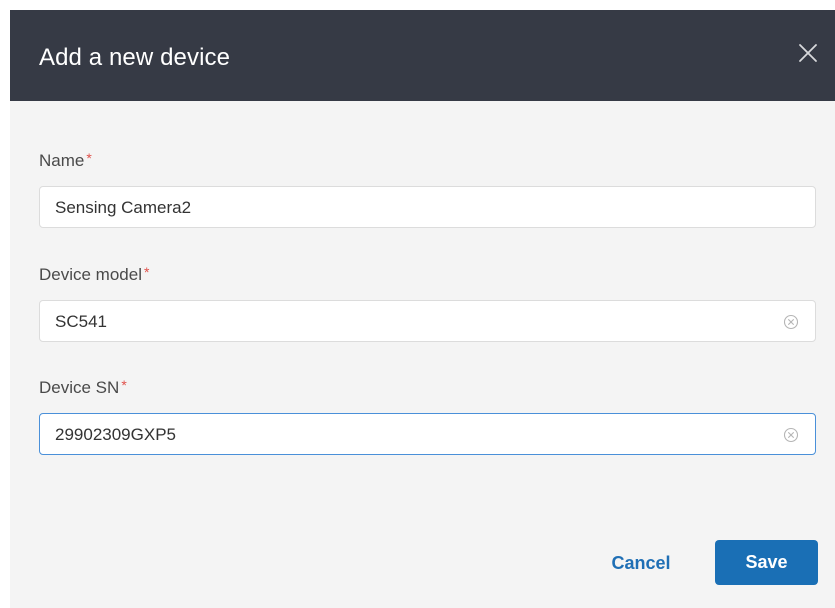 The height and width of the screenshot is (608, 835). What do you see at coordinates (427, 434) in the screenshot?
I see `device-sn-input: 29902309GXP5` at bounding box center [427, 434].